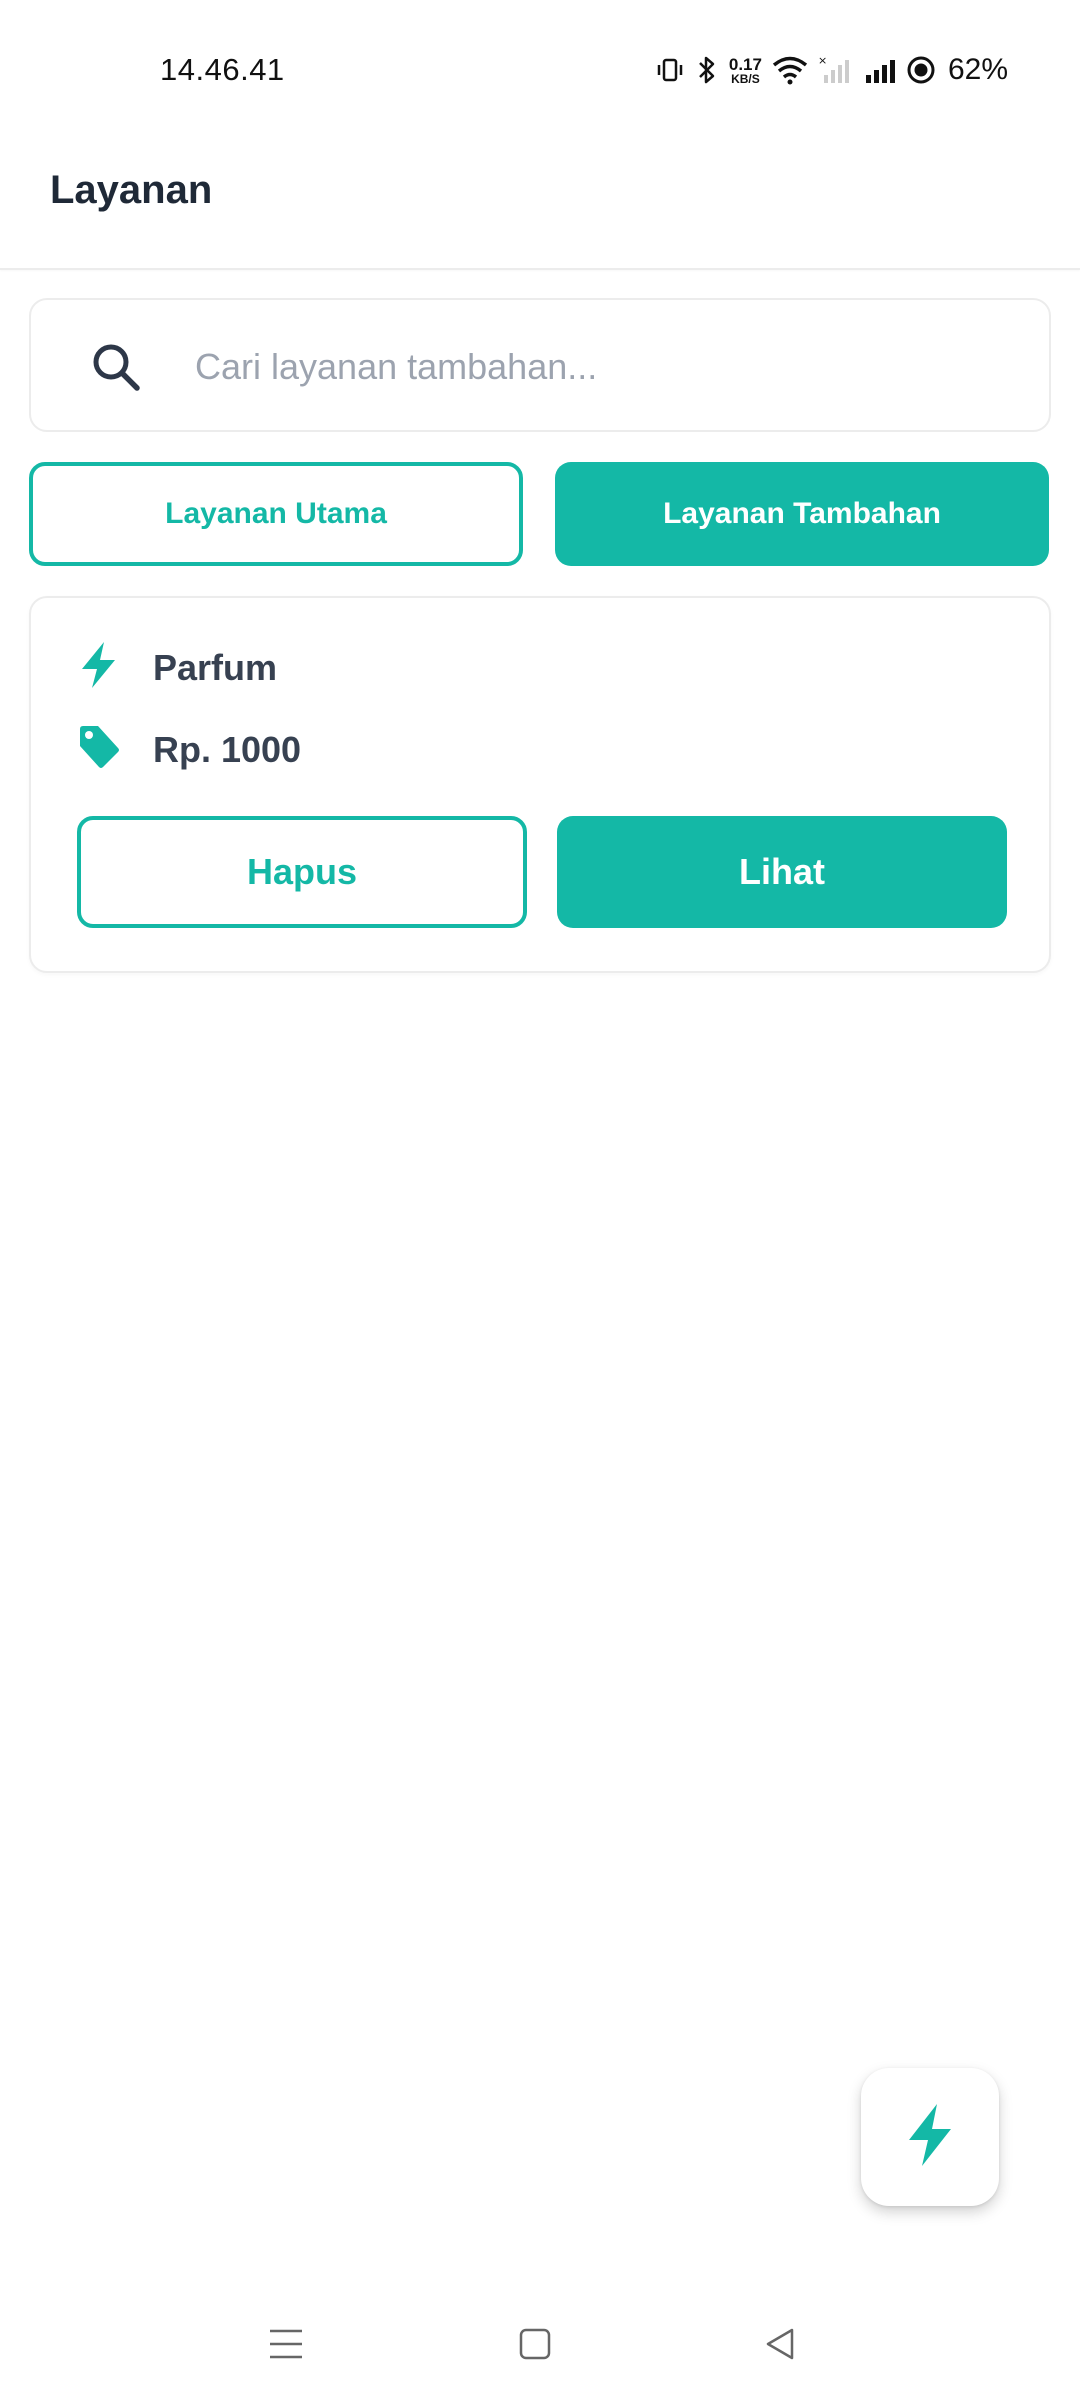 The height and width of the screenshot is (2400, 1080). I want to click on battery-level: 62%, so click(977, 69).